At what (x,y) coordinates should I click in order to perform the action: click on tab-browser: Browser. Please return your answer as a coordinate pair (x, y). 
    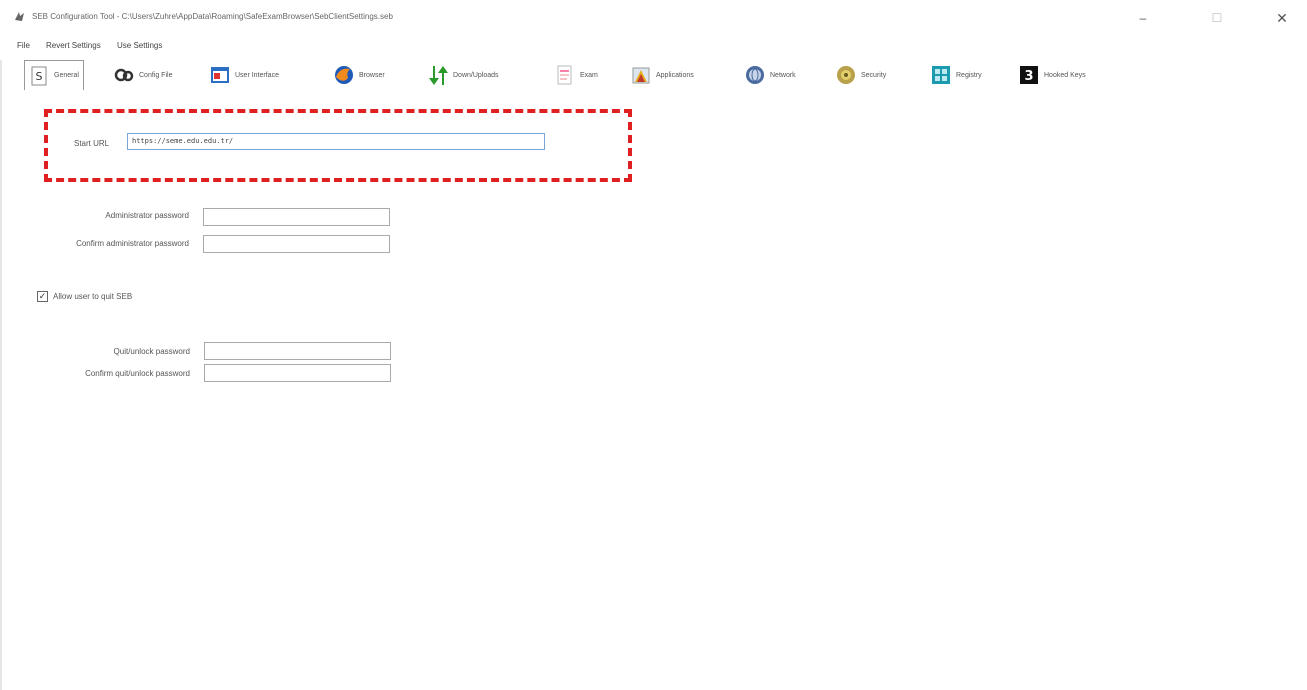
    Looking at the image, I should click on (359, 75).